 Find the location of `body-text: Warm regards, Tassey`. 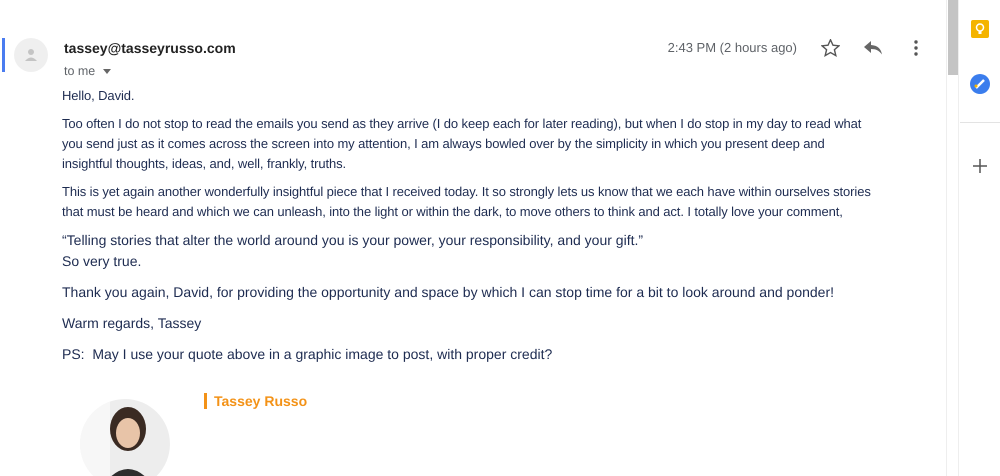

body-text: Warm regards, Tassey is located at coordinates (132, 323).